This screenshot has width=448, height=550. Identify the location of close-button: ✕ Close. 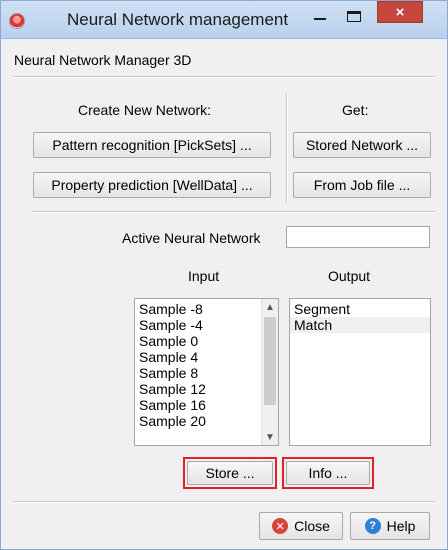
(301, 526).